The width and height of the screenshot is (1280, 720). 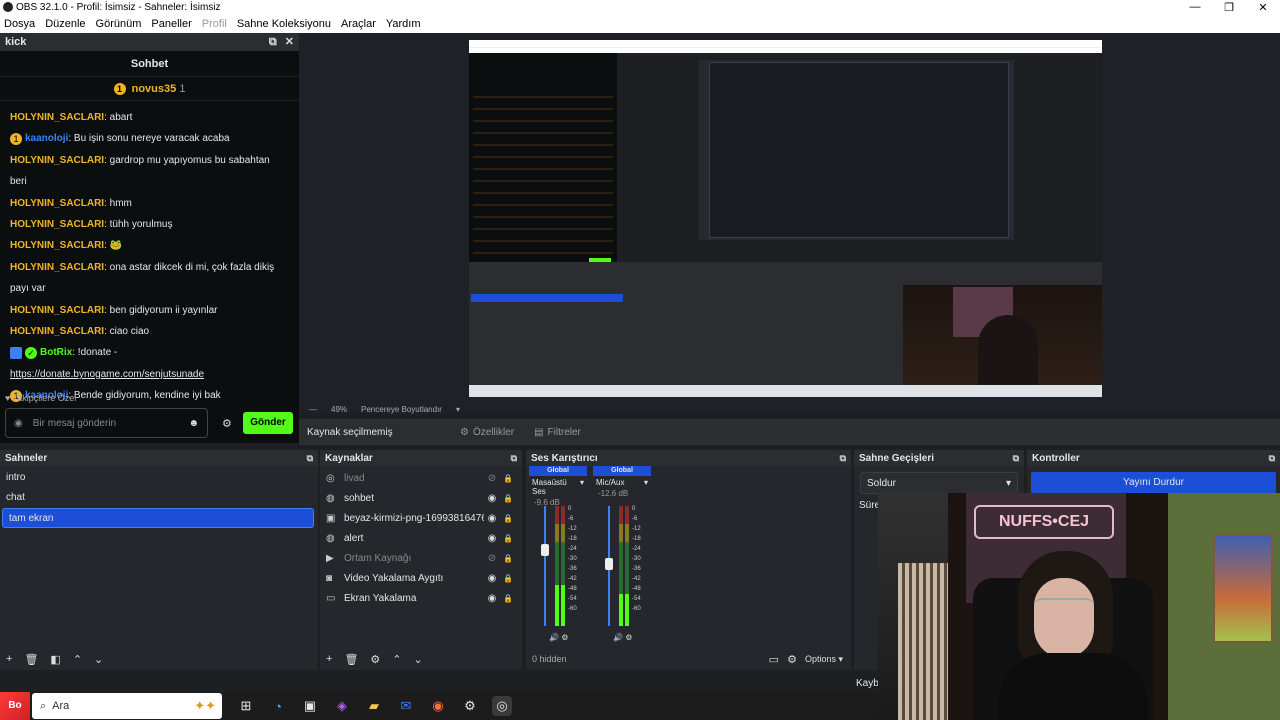 I want to click on firefox-icon: ◉, so click(x=438, y=706).